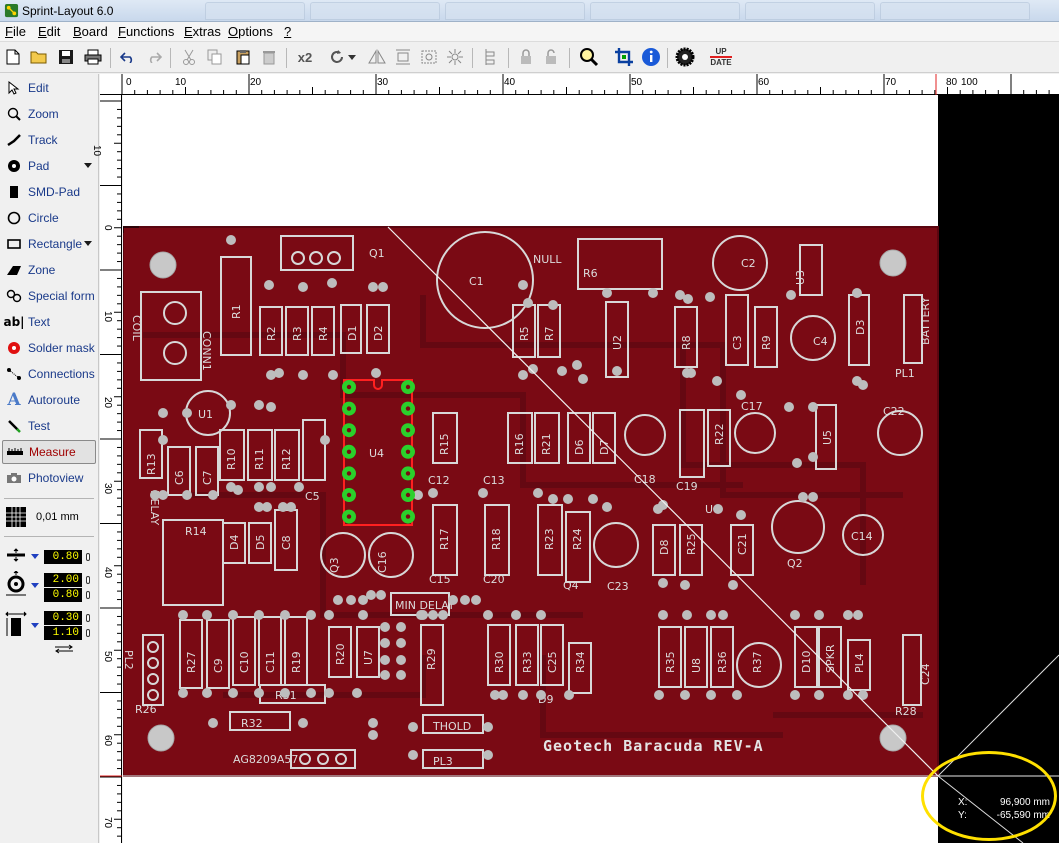 Image resolution: width=1059 pixels, height=843 pixels. What do you see at coordinates (15, 31) in the screenshot?
I see `menu-file: File` at bounding box center [15, 31].